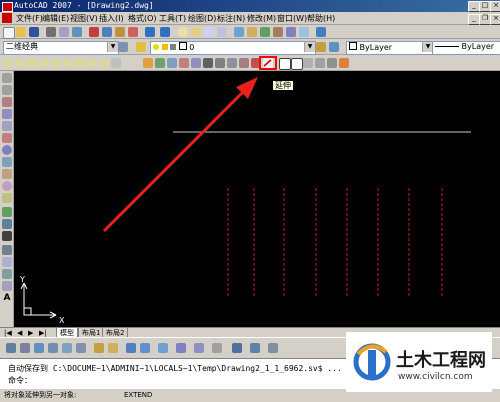 This screenshot has width=500, height=402. I want to click on close-button: ×, so click(495, 6).